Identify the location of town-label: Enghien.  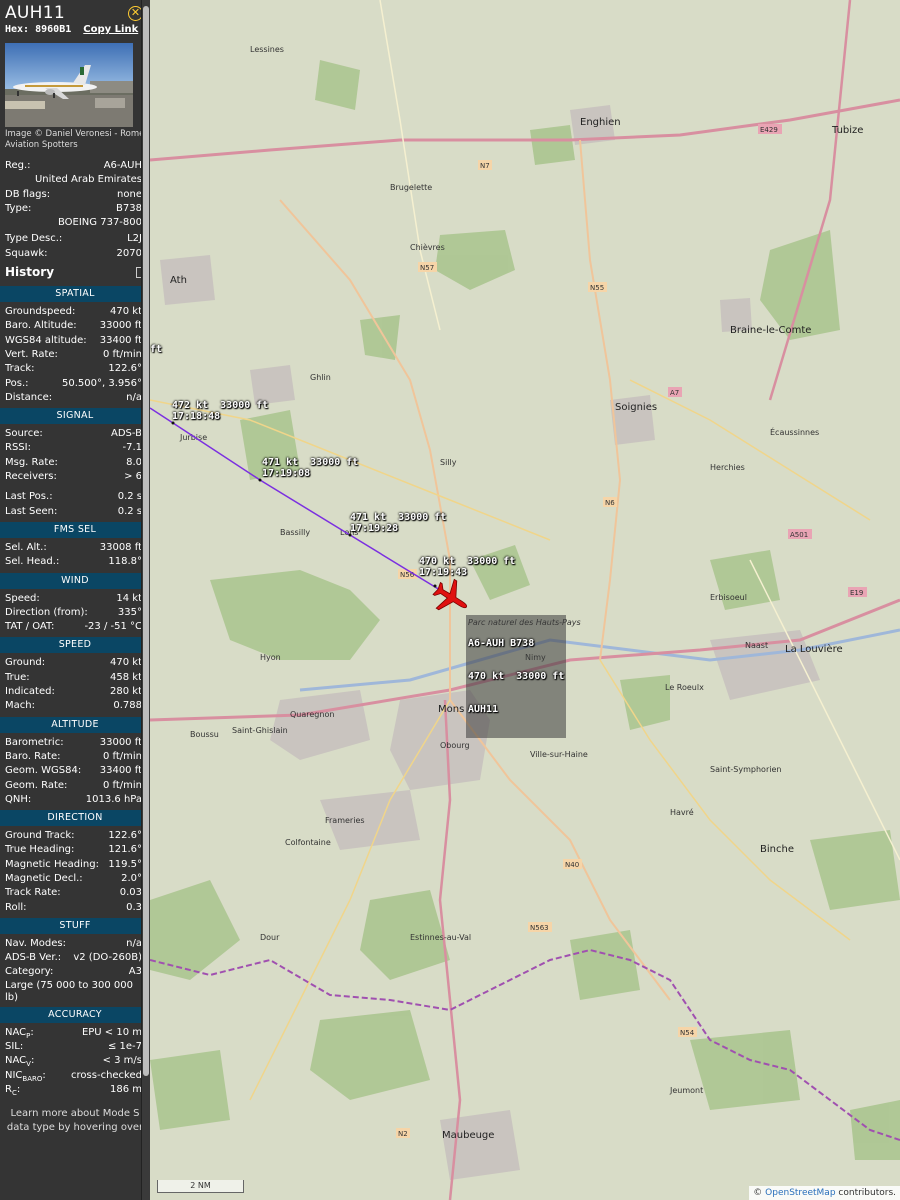
(600, 122).